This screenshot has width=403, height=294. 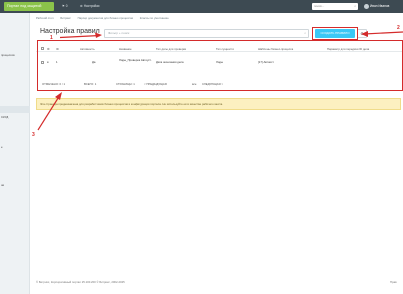 What do you see at coordinates (51, 38) in the screenshot?
I see `annotation-label-1: 1` at bounding box center [51, 38].